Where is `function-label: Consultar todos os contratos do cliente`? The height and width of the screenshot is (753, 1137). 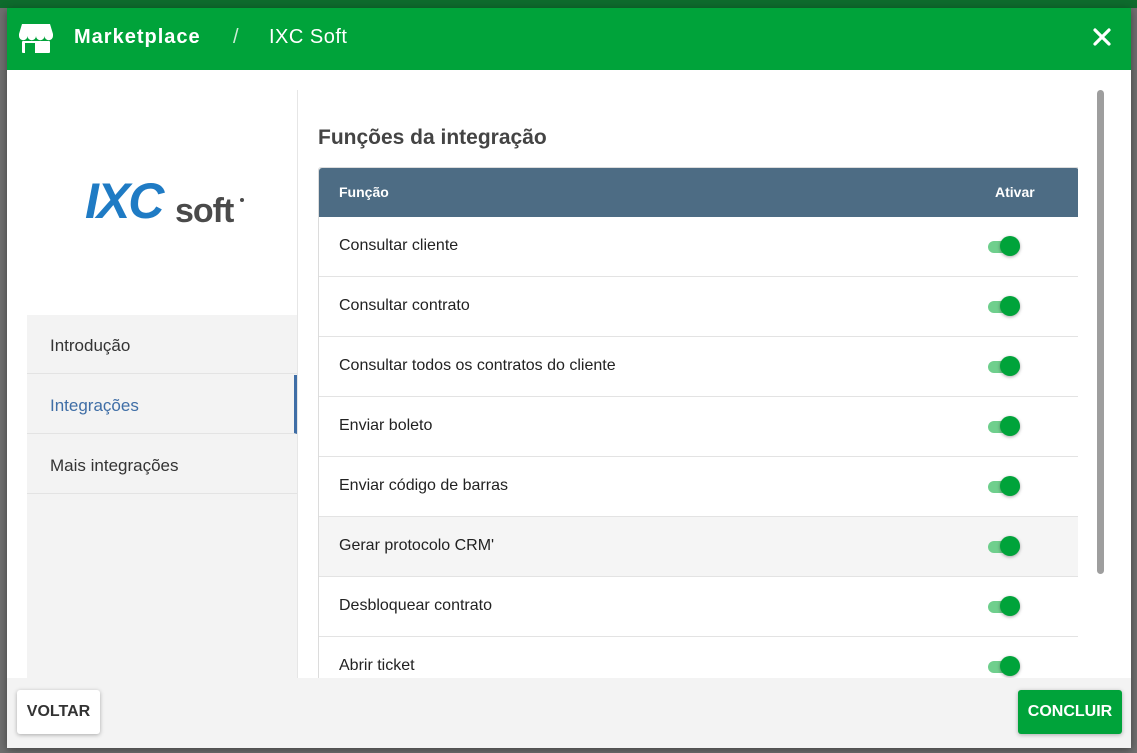
function-label: Consultar todos os contratos do cliente is located at coordinates (477, 365).